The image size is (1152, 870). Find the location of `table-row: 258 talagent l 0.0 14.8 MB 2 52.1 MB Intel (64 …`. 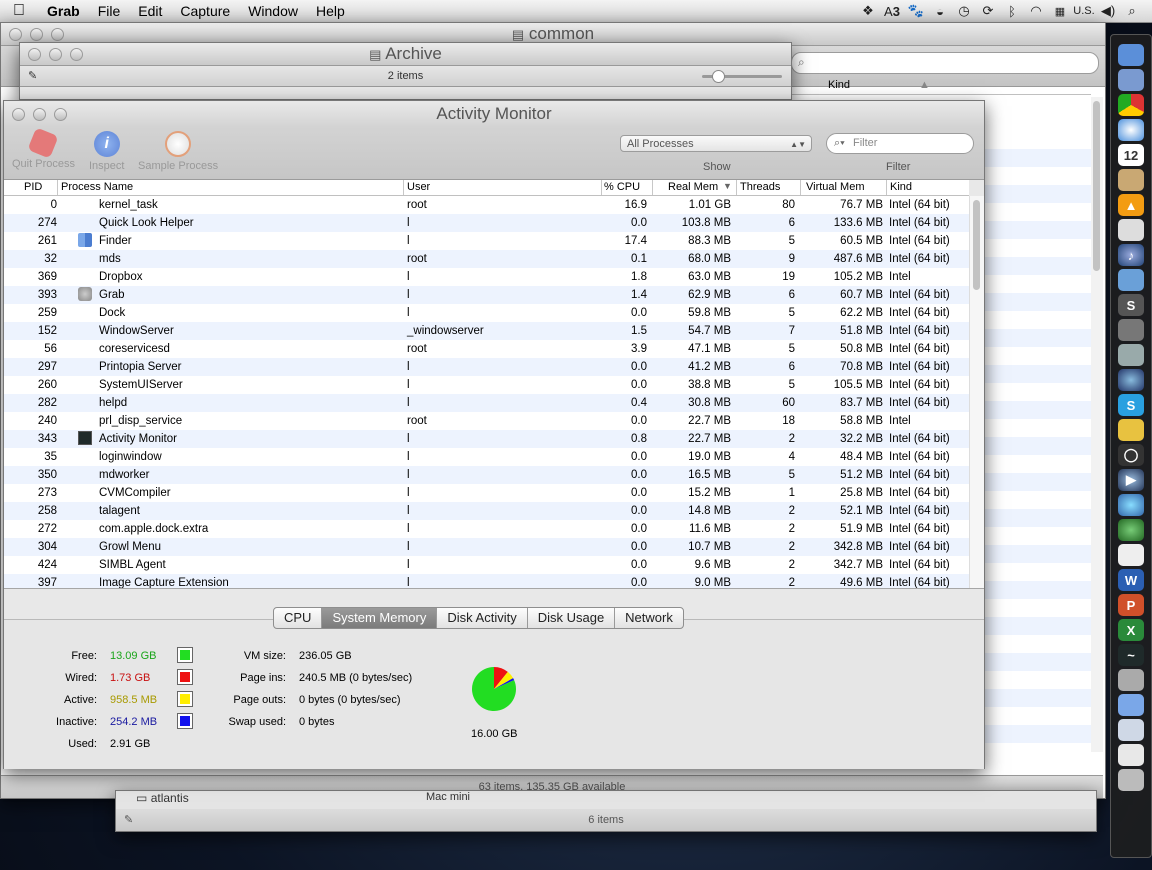

table-row: 258 talagent l 0.0 14.8 MB 2 52.1 MB Intel (64 … is located at coordinates (486, 511).